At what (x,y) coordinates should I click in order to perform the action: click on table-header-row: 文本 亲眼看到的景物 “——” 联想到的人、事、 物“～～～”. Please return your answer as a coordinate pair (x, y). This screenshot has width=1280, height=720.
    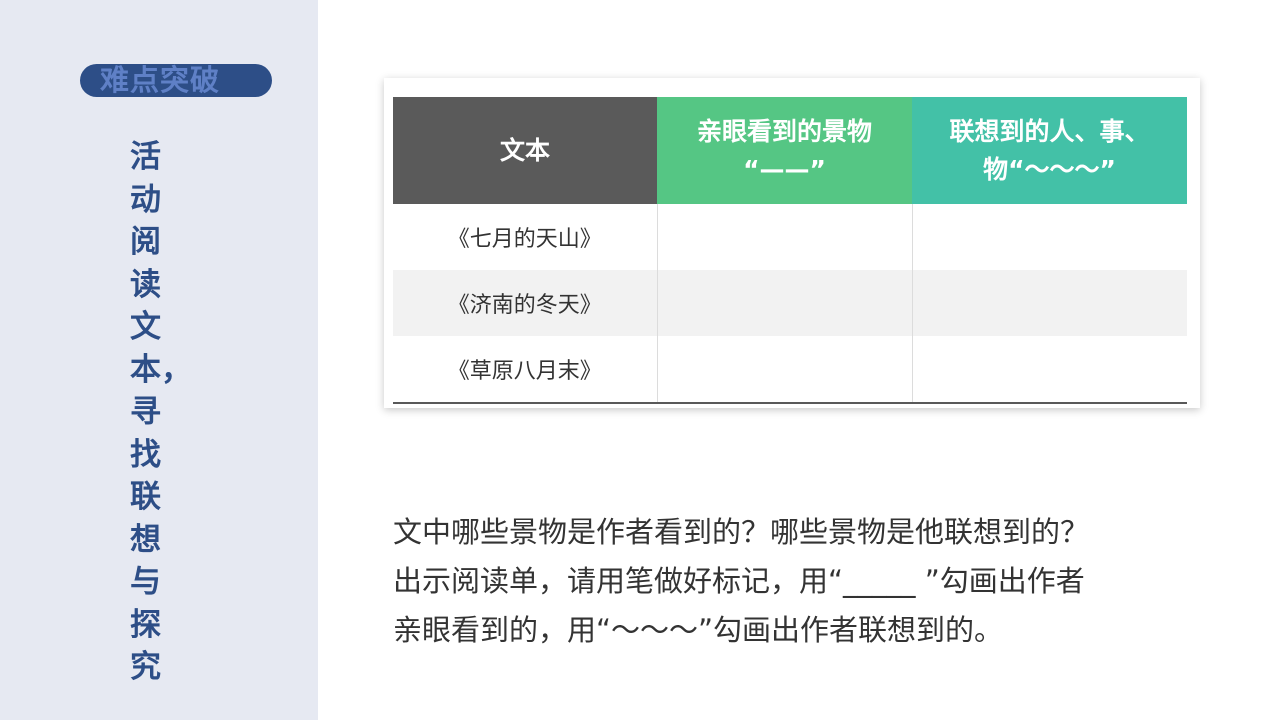
    Looking at the image, I should click on (790, 150).